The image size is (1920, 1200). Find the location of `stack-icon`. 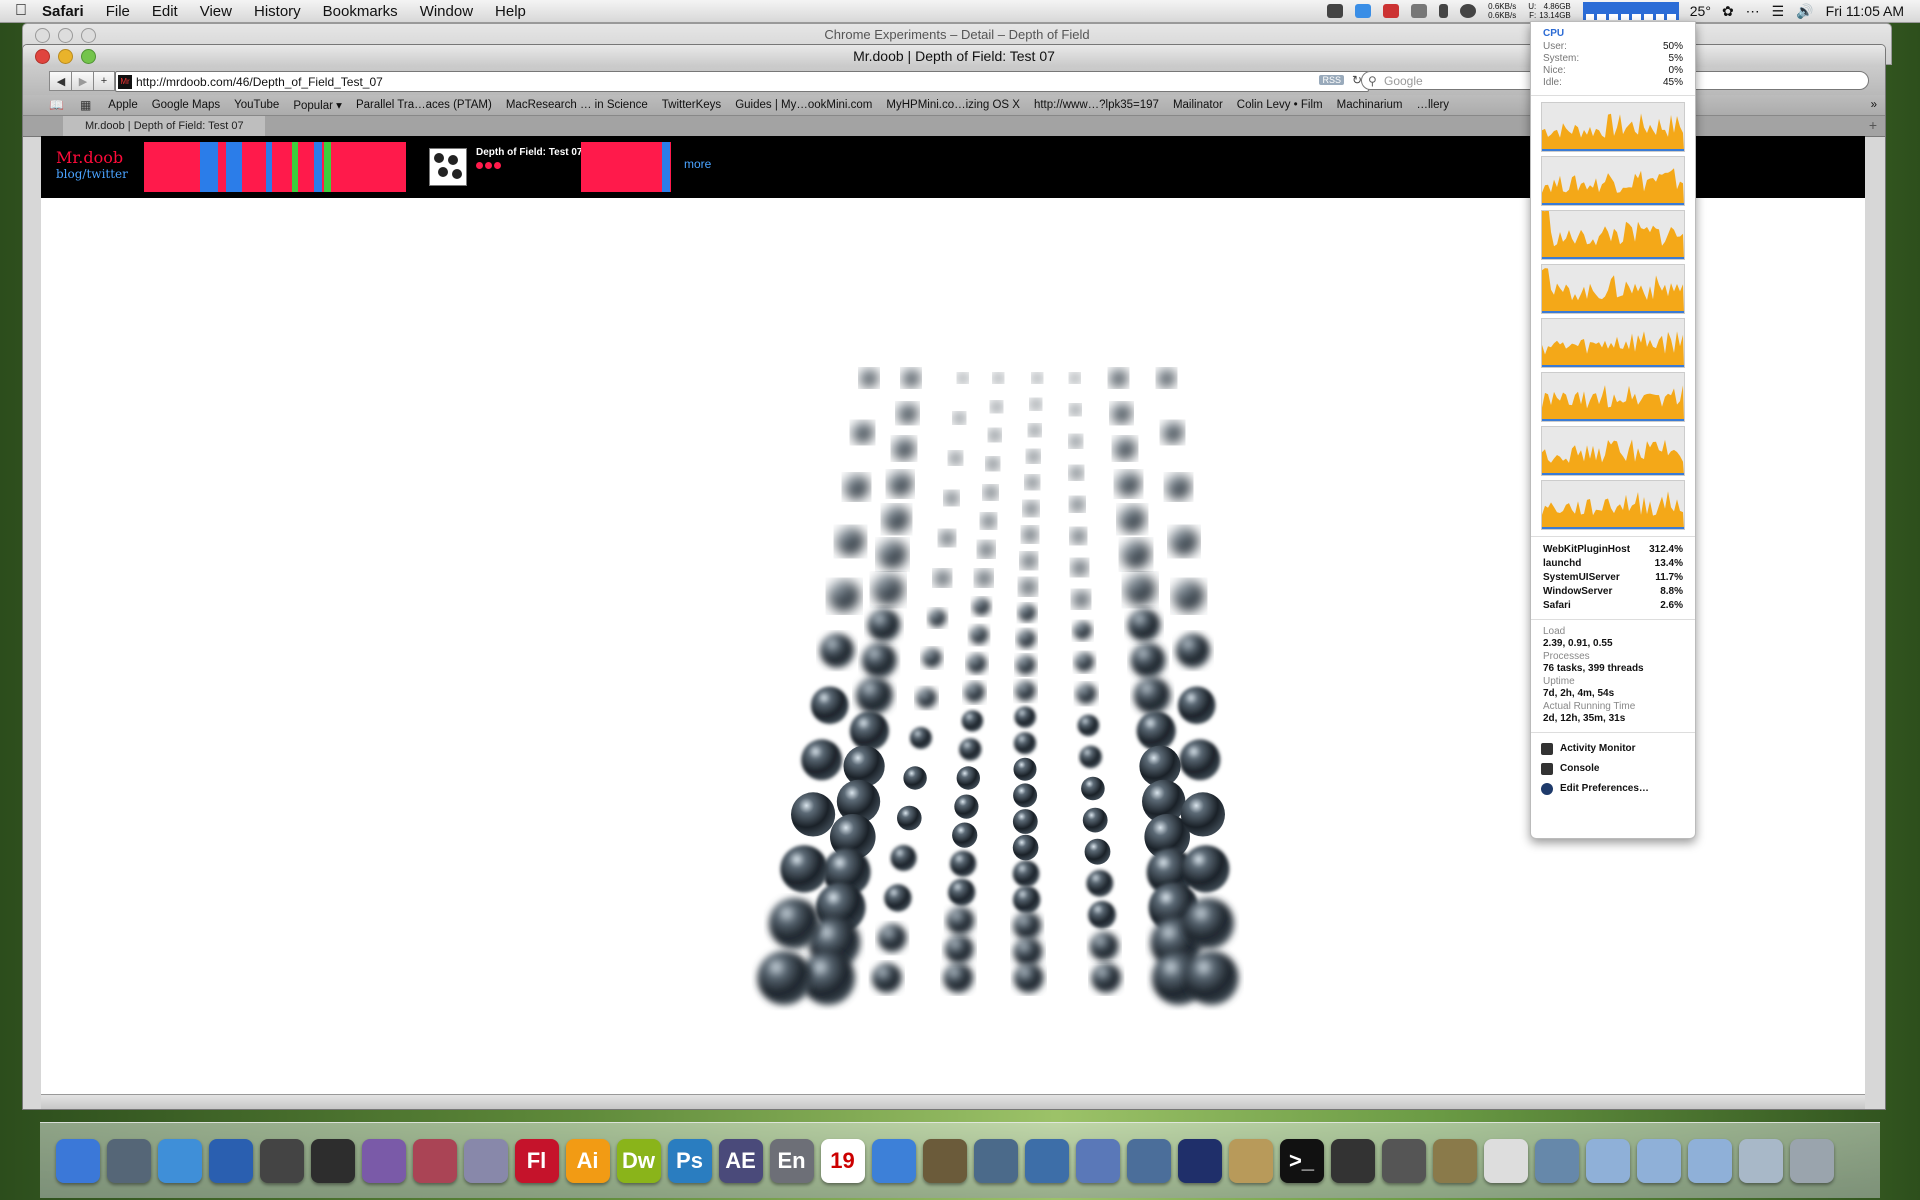

stack-icon is located at coordinates (1760, 1160).